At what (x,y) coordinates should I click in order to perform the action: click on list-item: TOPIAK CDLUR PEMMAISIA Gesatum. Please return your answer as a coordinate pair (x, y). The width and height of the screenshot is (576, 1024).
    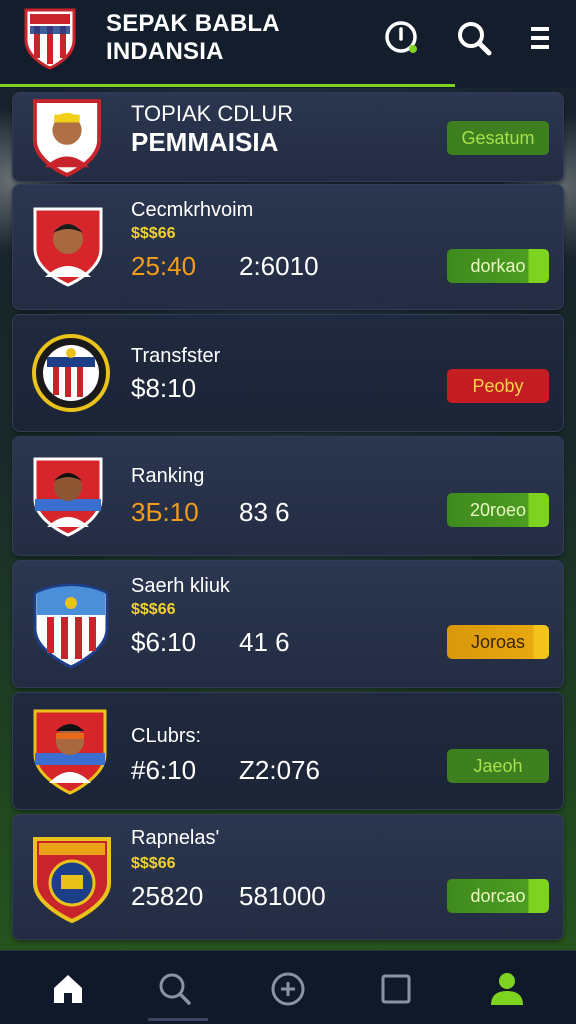
    Looking at the image, I should click on (288, 137).